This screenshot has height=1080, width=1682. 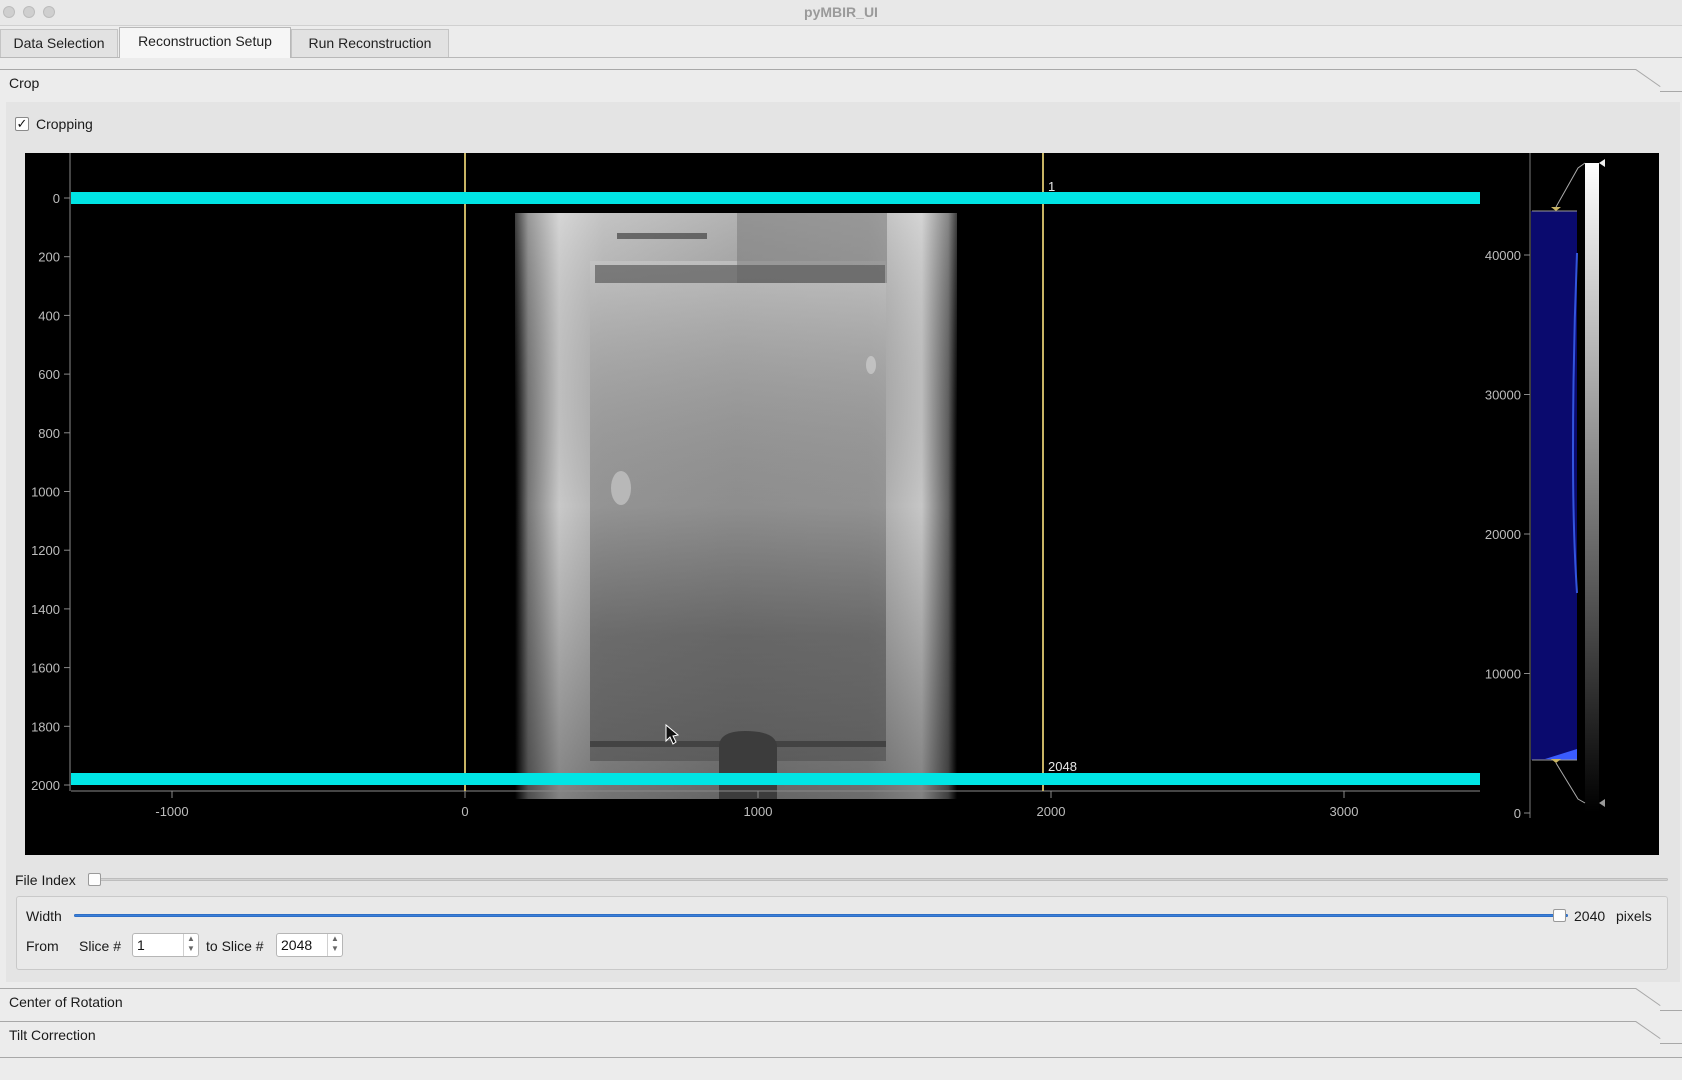 I want to click on file-index-slider-track, so click(x=879, y=879).